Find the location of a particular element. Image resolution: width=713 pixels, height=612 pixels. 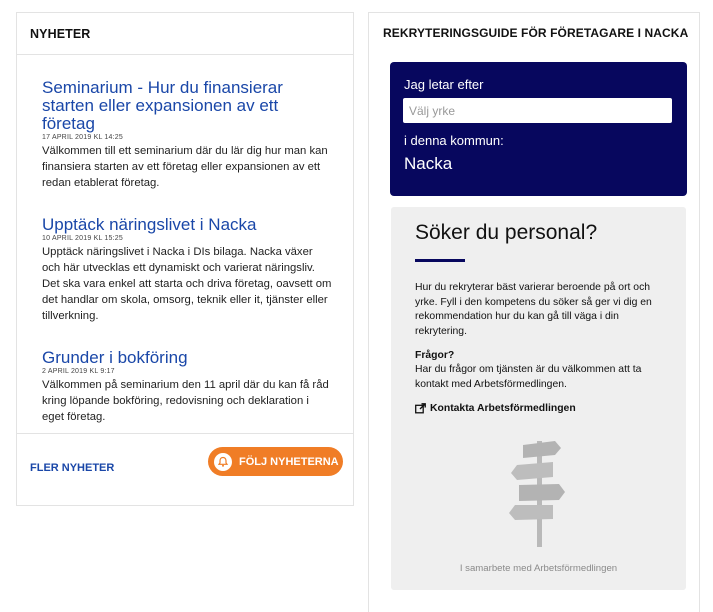

questions-heading: Frågor? is located at coordinates (435, 355).